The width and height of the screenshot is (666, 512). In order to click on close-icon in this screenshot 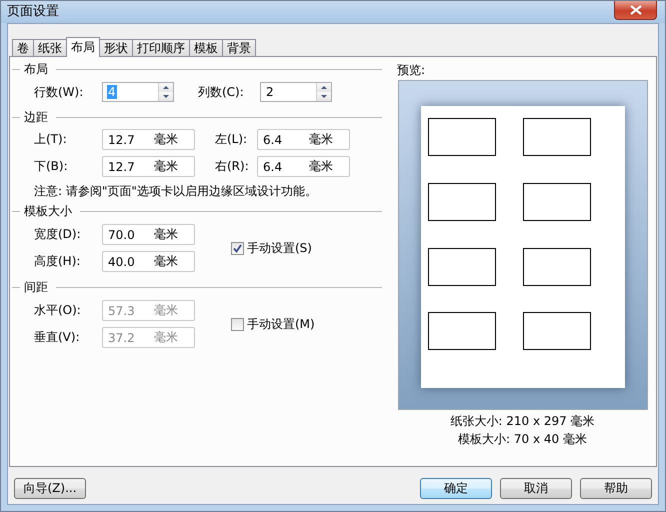, I will do `click(636, 10)`.